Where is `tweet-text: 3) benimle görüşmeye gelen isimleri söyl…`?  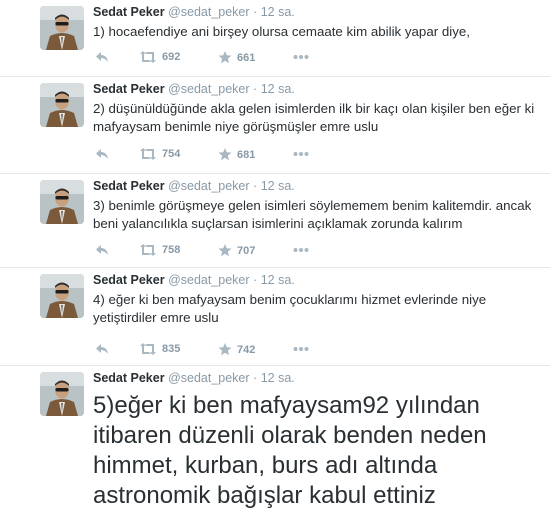
tweet-text: 3) benimle görüşmeye gelen isimleri söyl… is located at coordinates (312, 214).